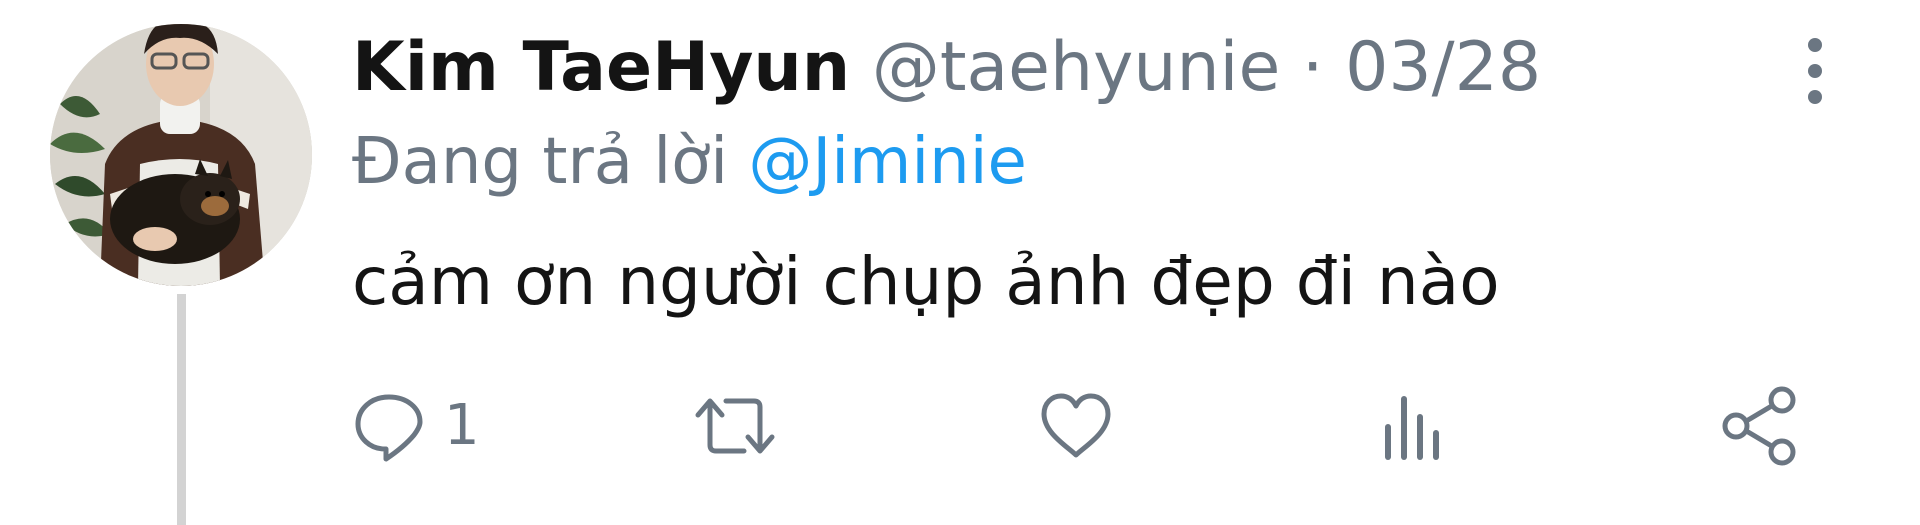 The height and width of the screenshot is (525, 1920). Describe the element at coordinates (887, 162) in the screenshot. I see `mention-link: @Jiminie` at that location.